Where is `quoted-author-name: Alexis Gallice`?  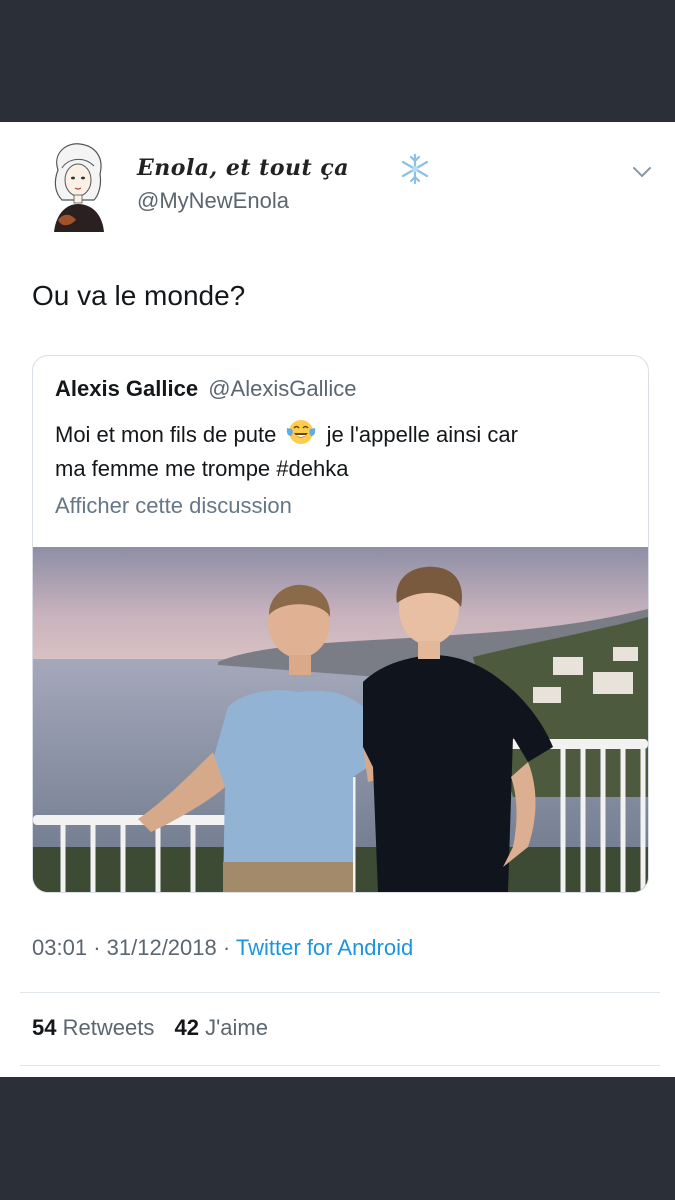
quoted-author-name: Alexis Gallice is located at coordinates (127, 388).